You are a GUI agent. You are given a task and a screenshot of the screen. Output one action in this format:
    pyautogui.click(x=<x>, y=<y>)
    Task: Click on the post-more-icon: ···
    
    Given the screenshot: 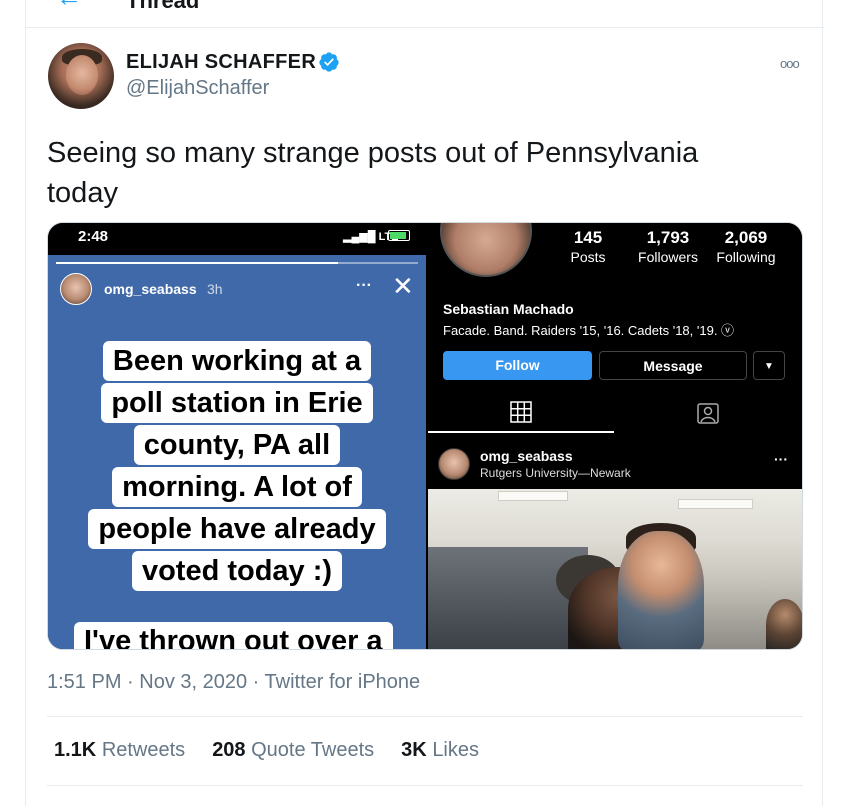 What is the action you would take?
    pyautogui.click(x=781, y=459)
    